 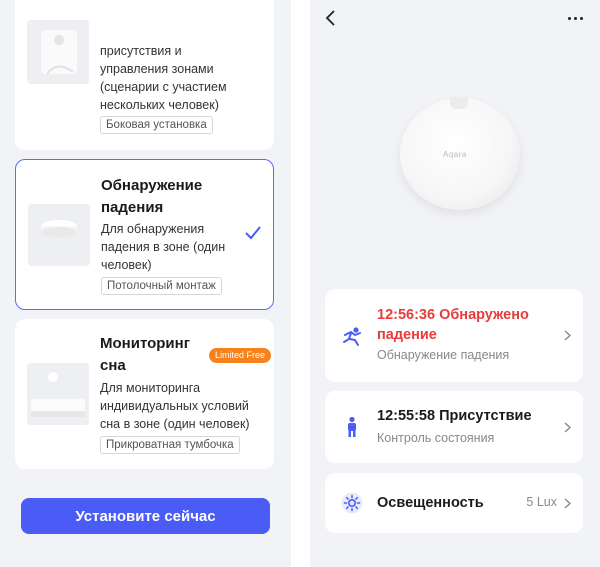 I want to click on install-now-button: Установите сейчас, so click(x=145, y=516).